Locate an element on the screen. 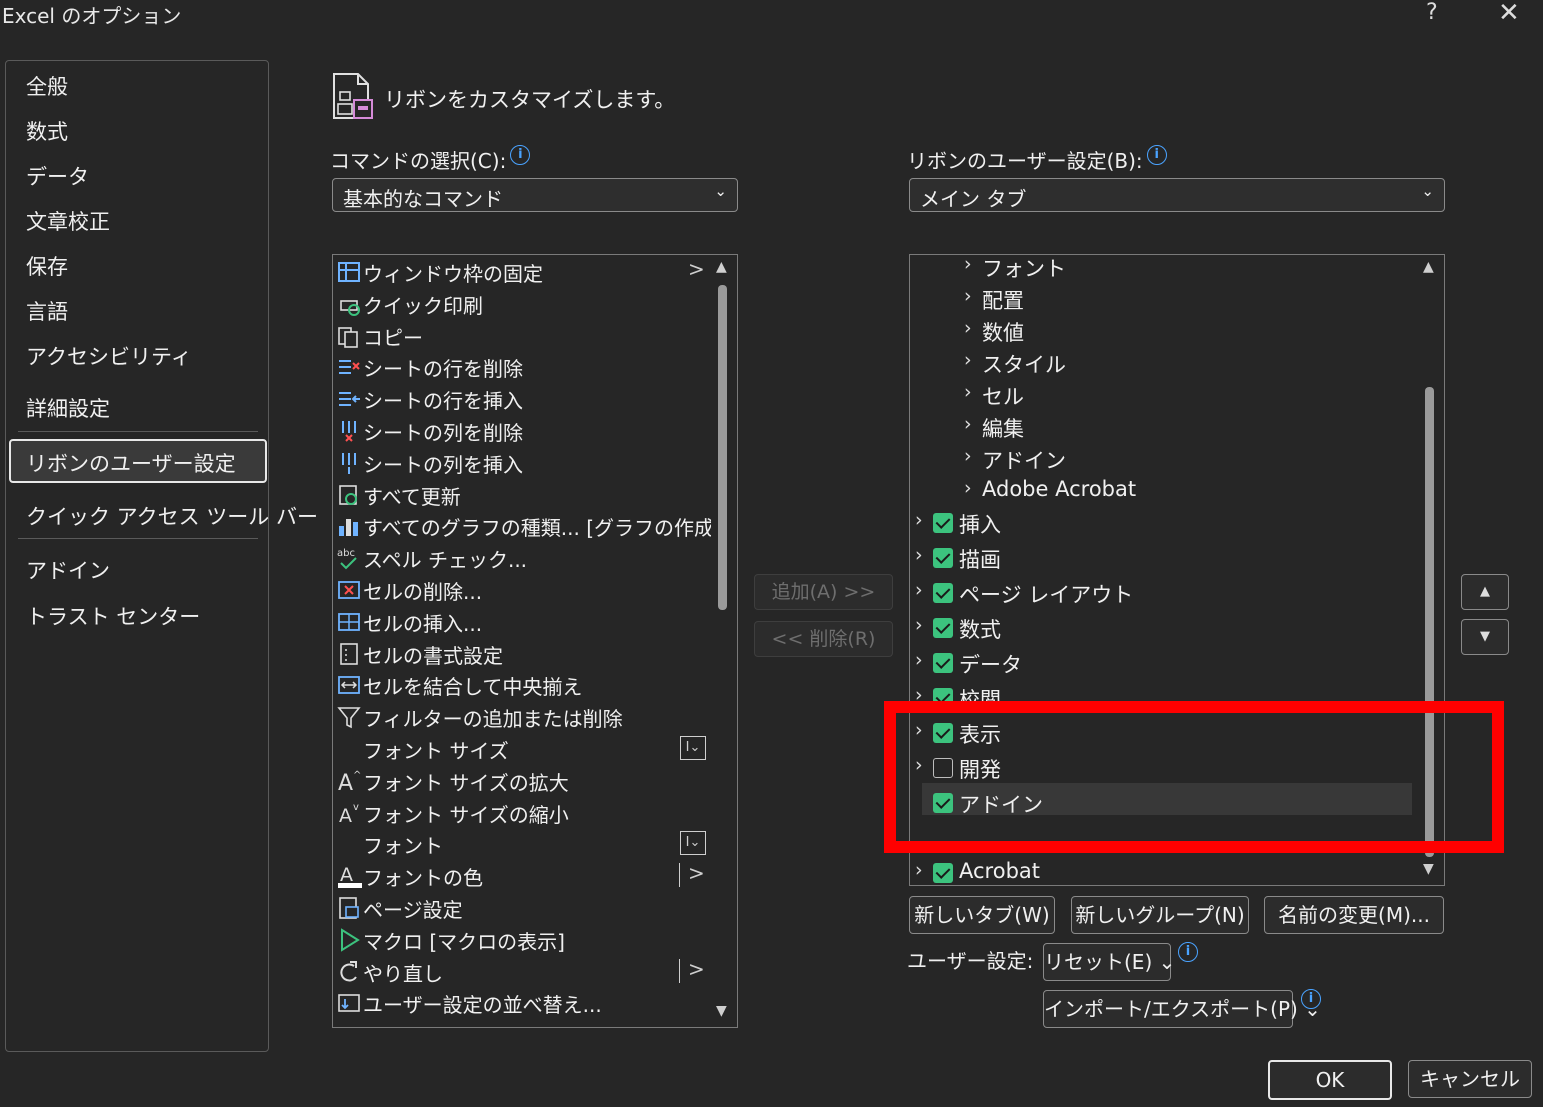  ribbon-tree-item: › 挿入 is located at coordinates (1160, 523).